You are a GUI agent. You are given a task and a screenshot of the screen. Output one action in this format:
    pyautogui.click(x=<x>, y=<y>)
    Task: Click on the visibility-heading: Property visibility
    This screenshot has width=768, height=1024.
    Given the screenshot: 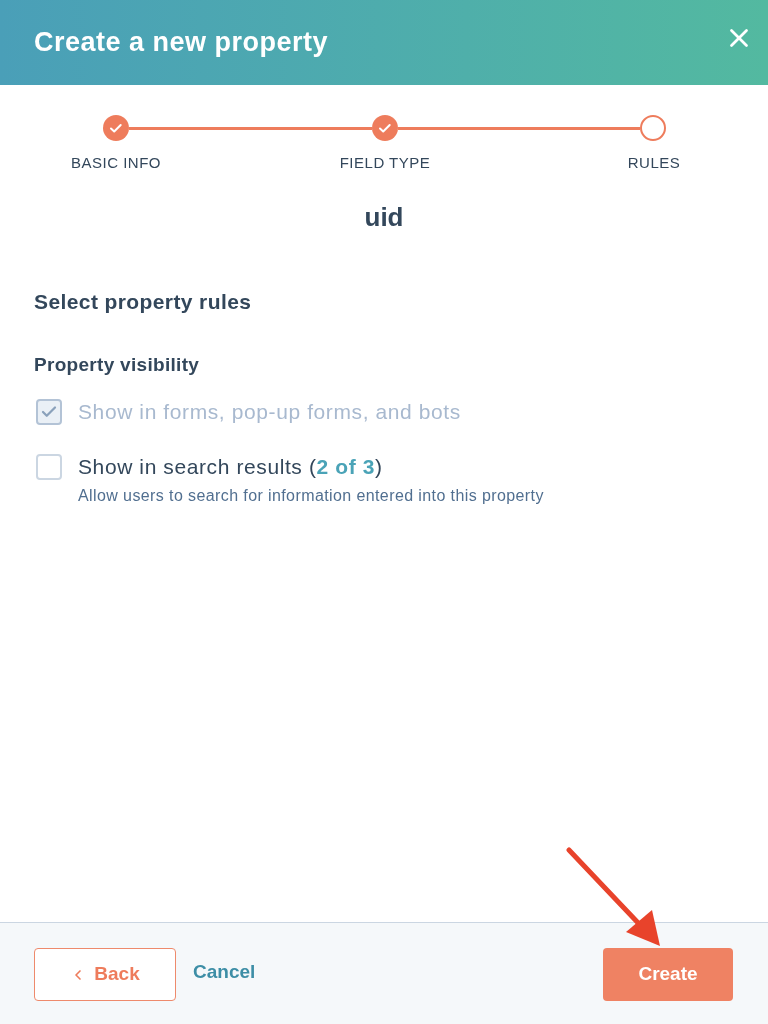 What is the action you would take?
    pyautogui.click(x=117, y=365)
    